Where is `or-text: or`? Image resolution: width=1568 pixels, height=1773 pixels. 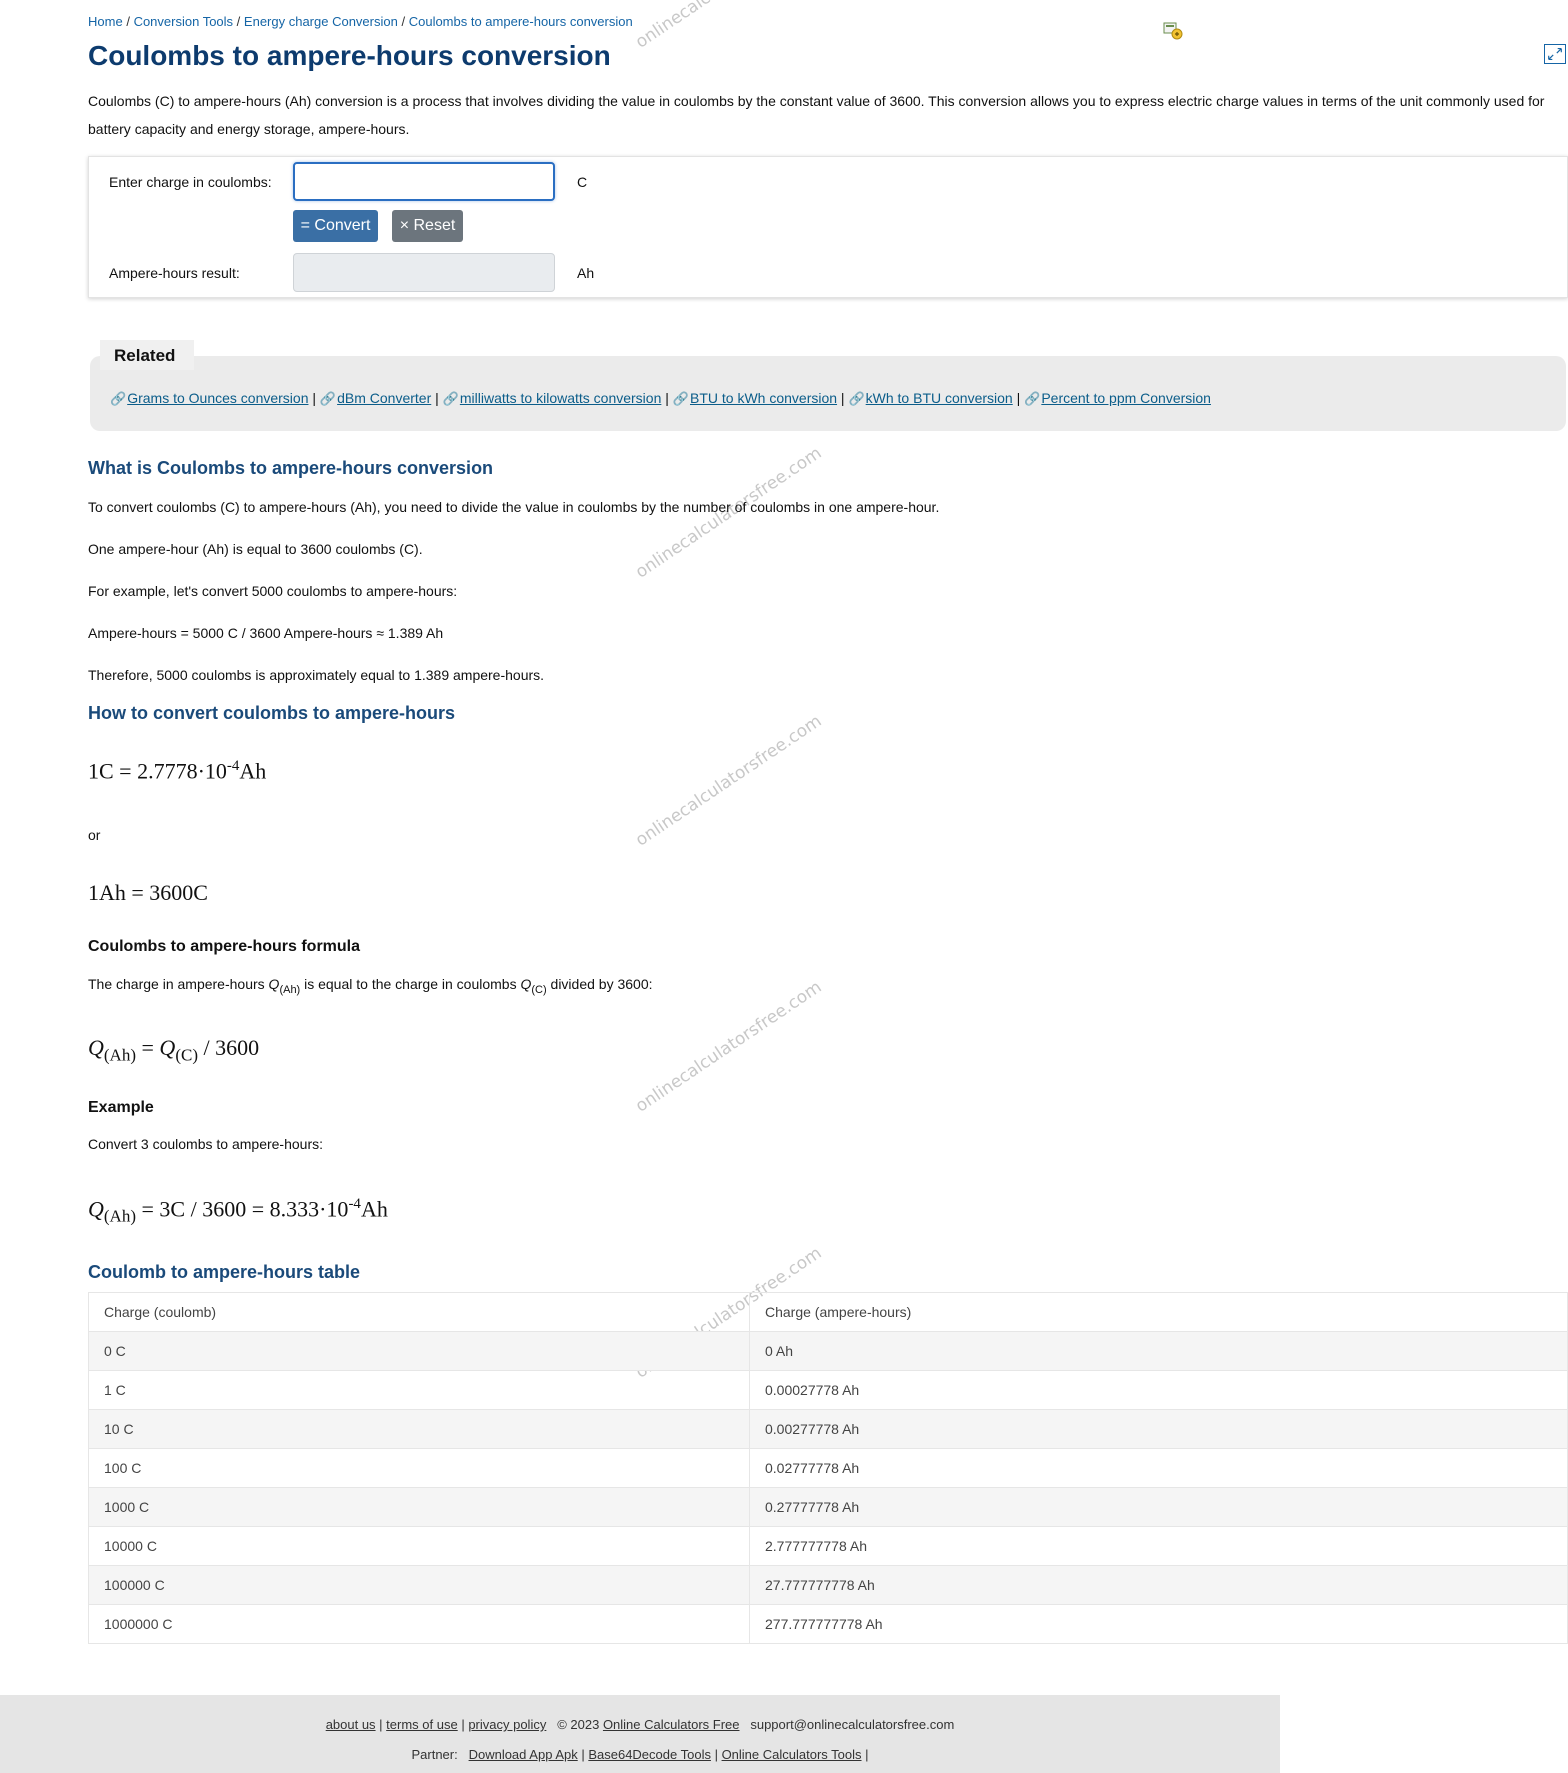
or-text: or is located at coordinates (94, 835).